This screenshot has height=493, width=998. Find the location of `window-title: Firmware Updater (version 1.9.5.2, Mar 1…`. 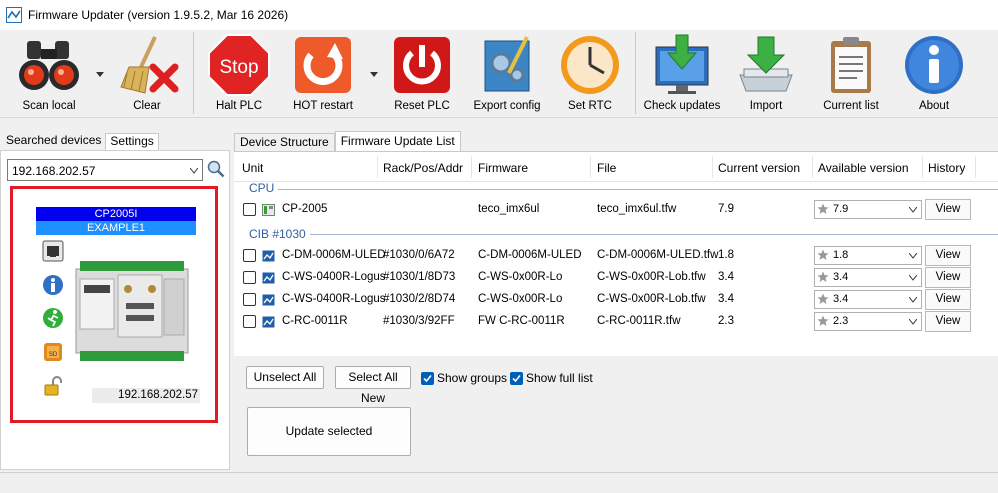

window-title: Firmware Updater (version 1.9.5.2, Mar 1… is located at coordinates (158, 15).